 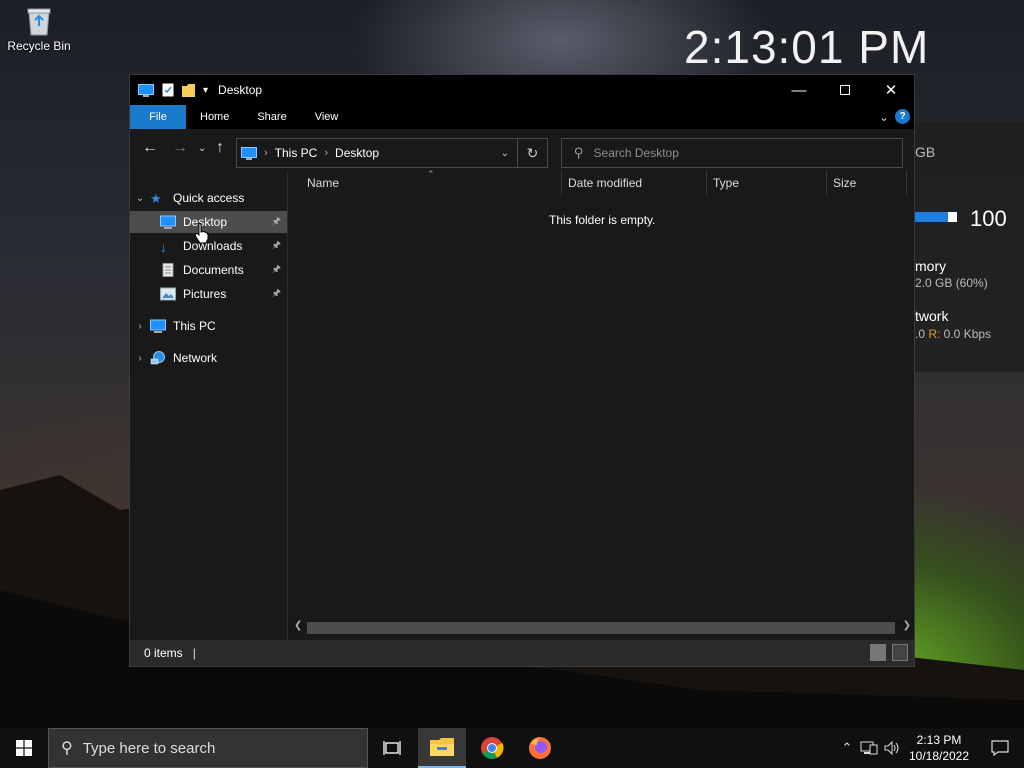 I want to click on ribbon-right-controls: ⌄ ?, so click(x=894, y=116).